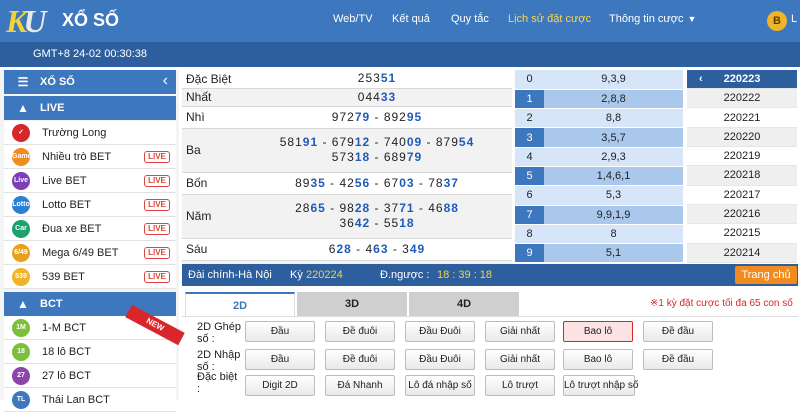 The image size is (800, 412). I want to click on prize-numbers: 628 - 463 - 349, so click(377, 249).